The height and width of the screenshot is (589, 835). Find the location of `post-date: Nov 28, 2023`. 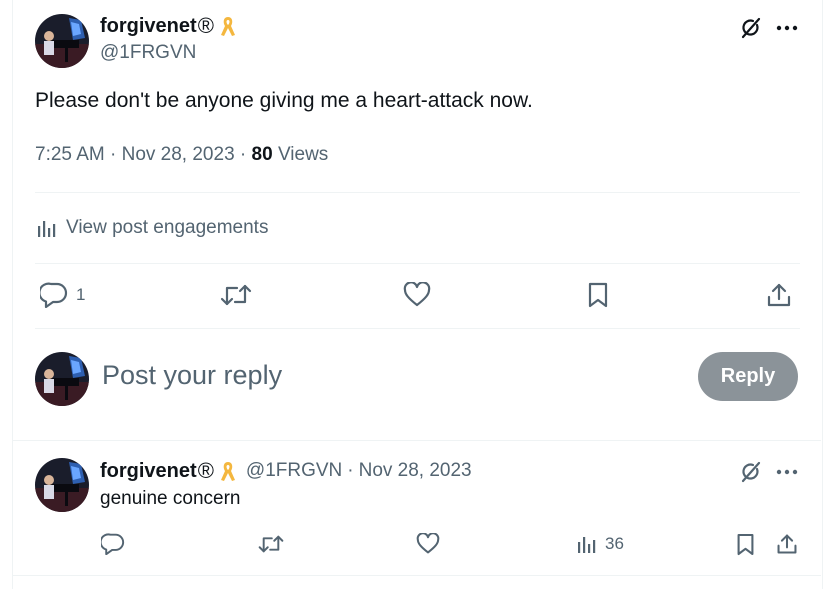

post-date: Nov 28, 2023 is located at coordinates (178, 154).